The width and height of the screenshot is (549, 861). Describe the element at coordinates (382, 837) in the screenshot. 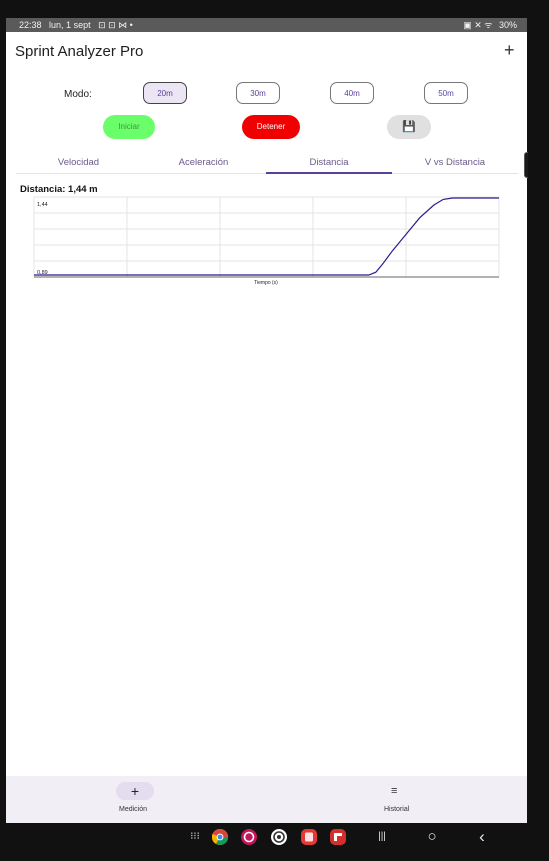

I see `recents-icon: |||` at that location.